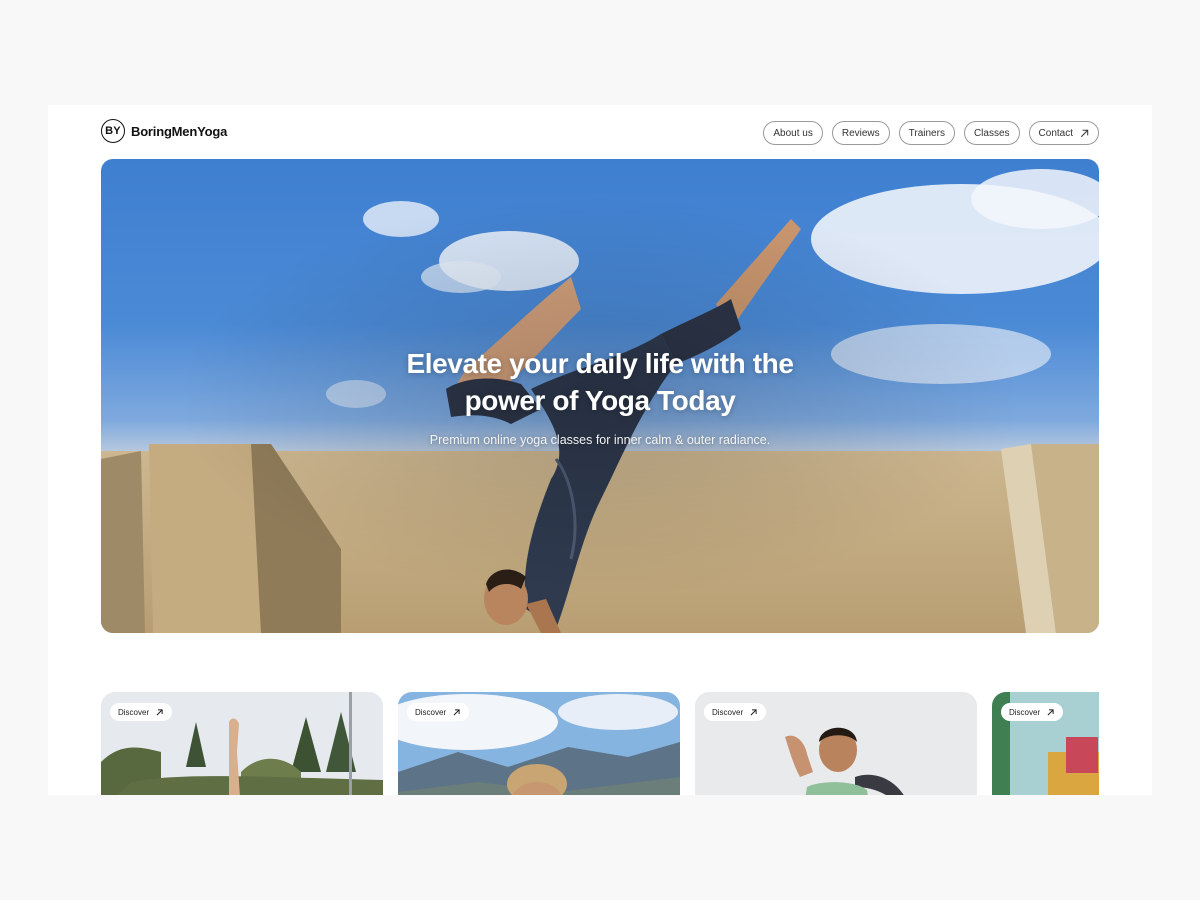  Describe the element at coordinates (113, 131) in the screenshot. I see `logo-mark: BY` at that location.